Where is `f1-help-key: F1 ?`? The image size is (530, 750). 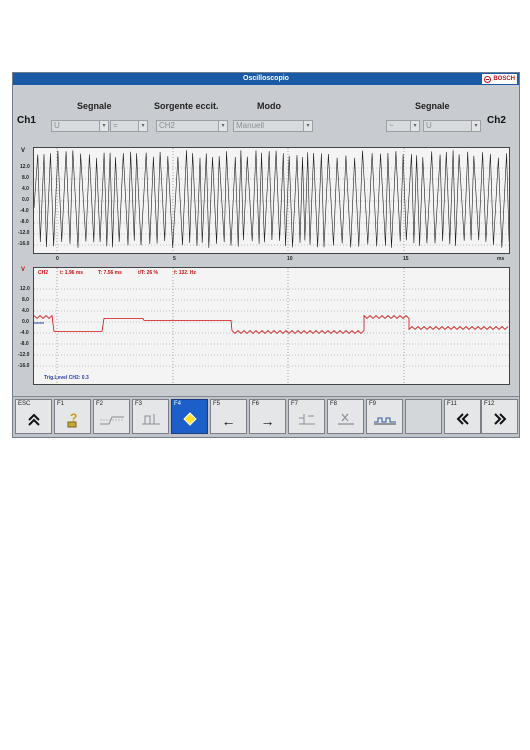
f1-help-key: F1 ? is located at coordinates (72, 416).